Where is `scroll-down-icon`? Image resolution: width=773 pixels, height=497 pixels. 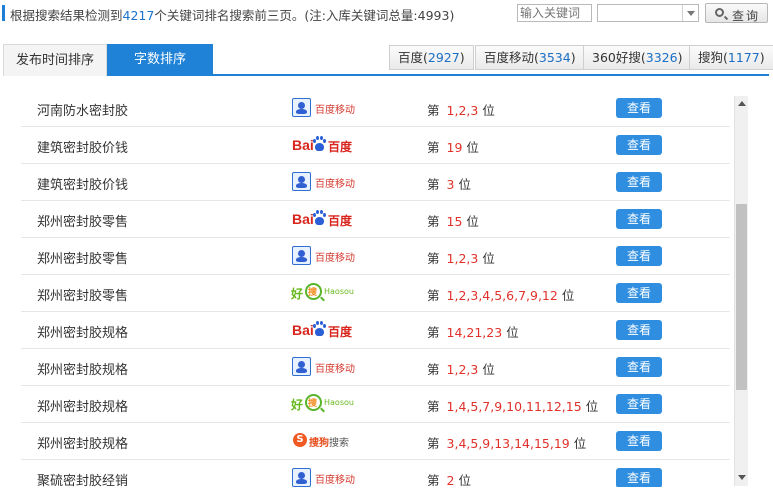 scroll-down-icon is located at coordinates (742, 477).